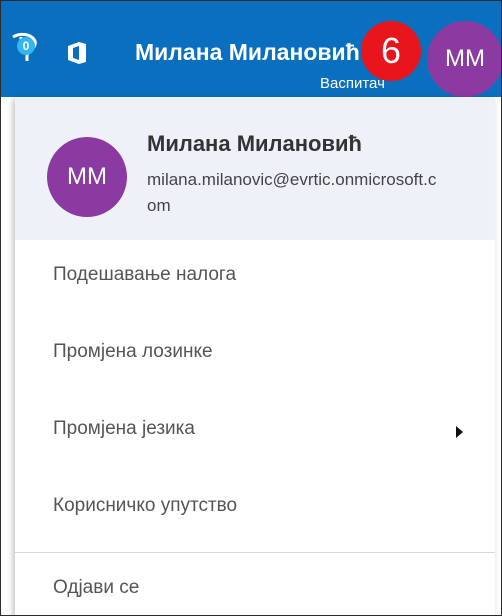 This screenshot has width=502, height=616. What do you see at coordinates (87, 177) in the screenshot?
I see `profile-avatar: ММ` at bounding box center [87, 177].